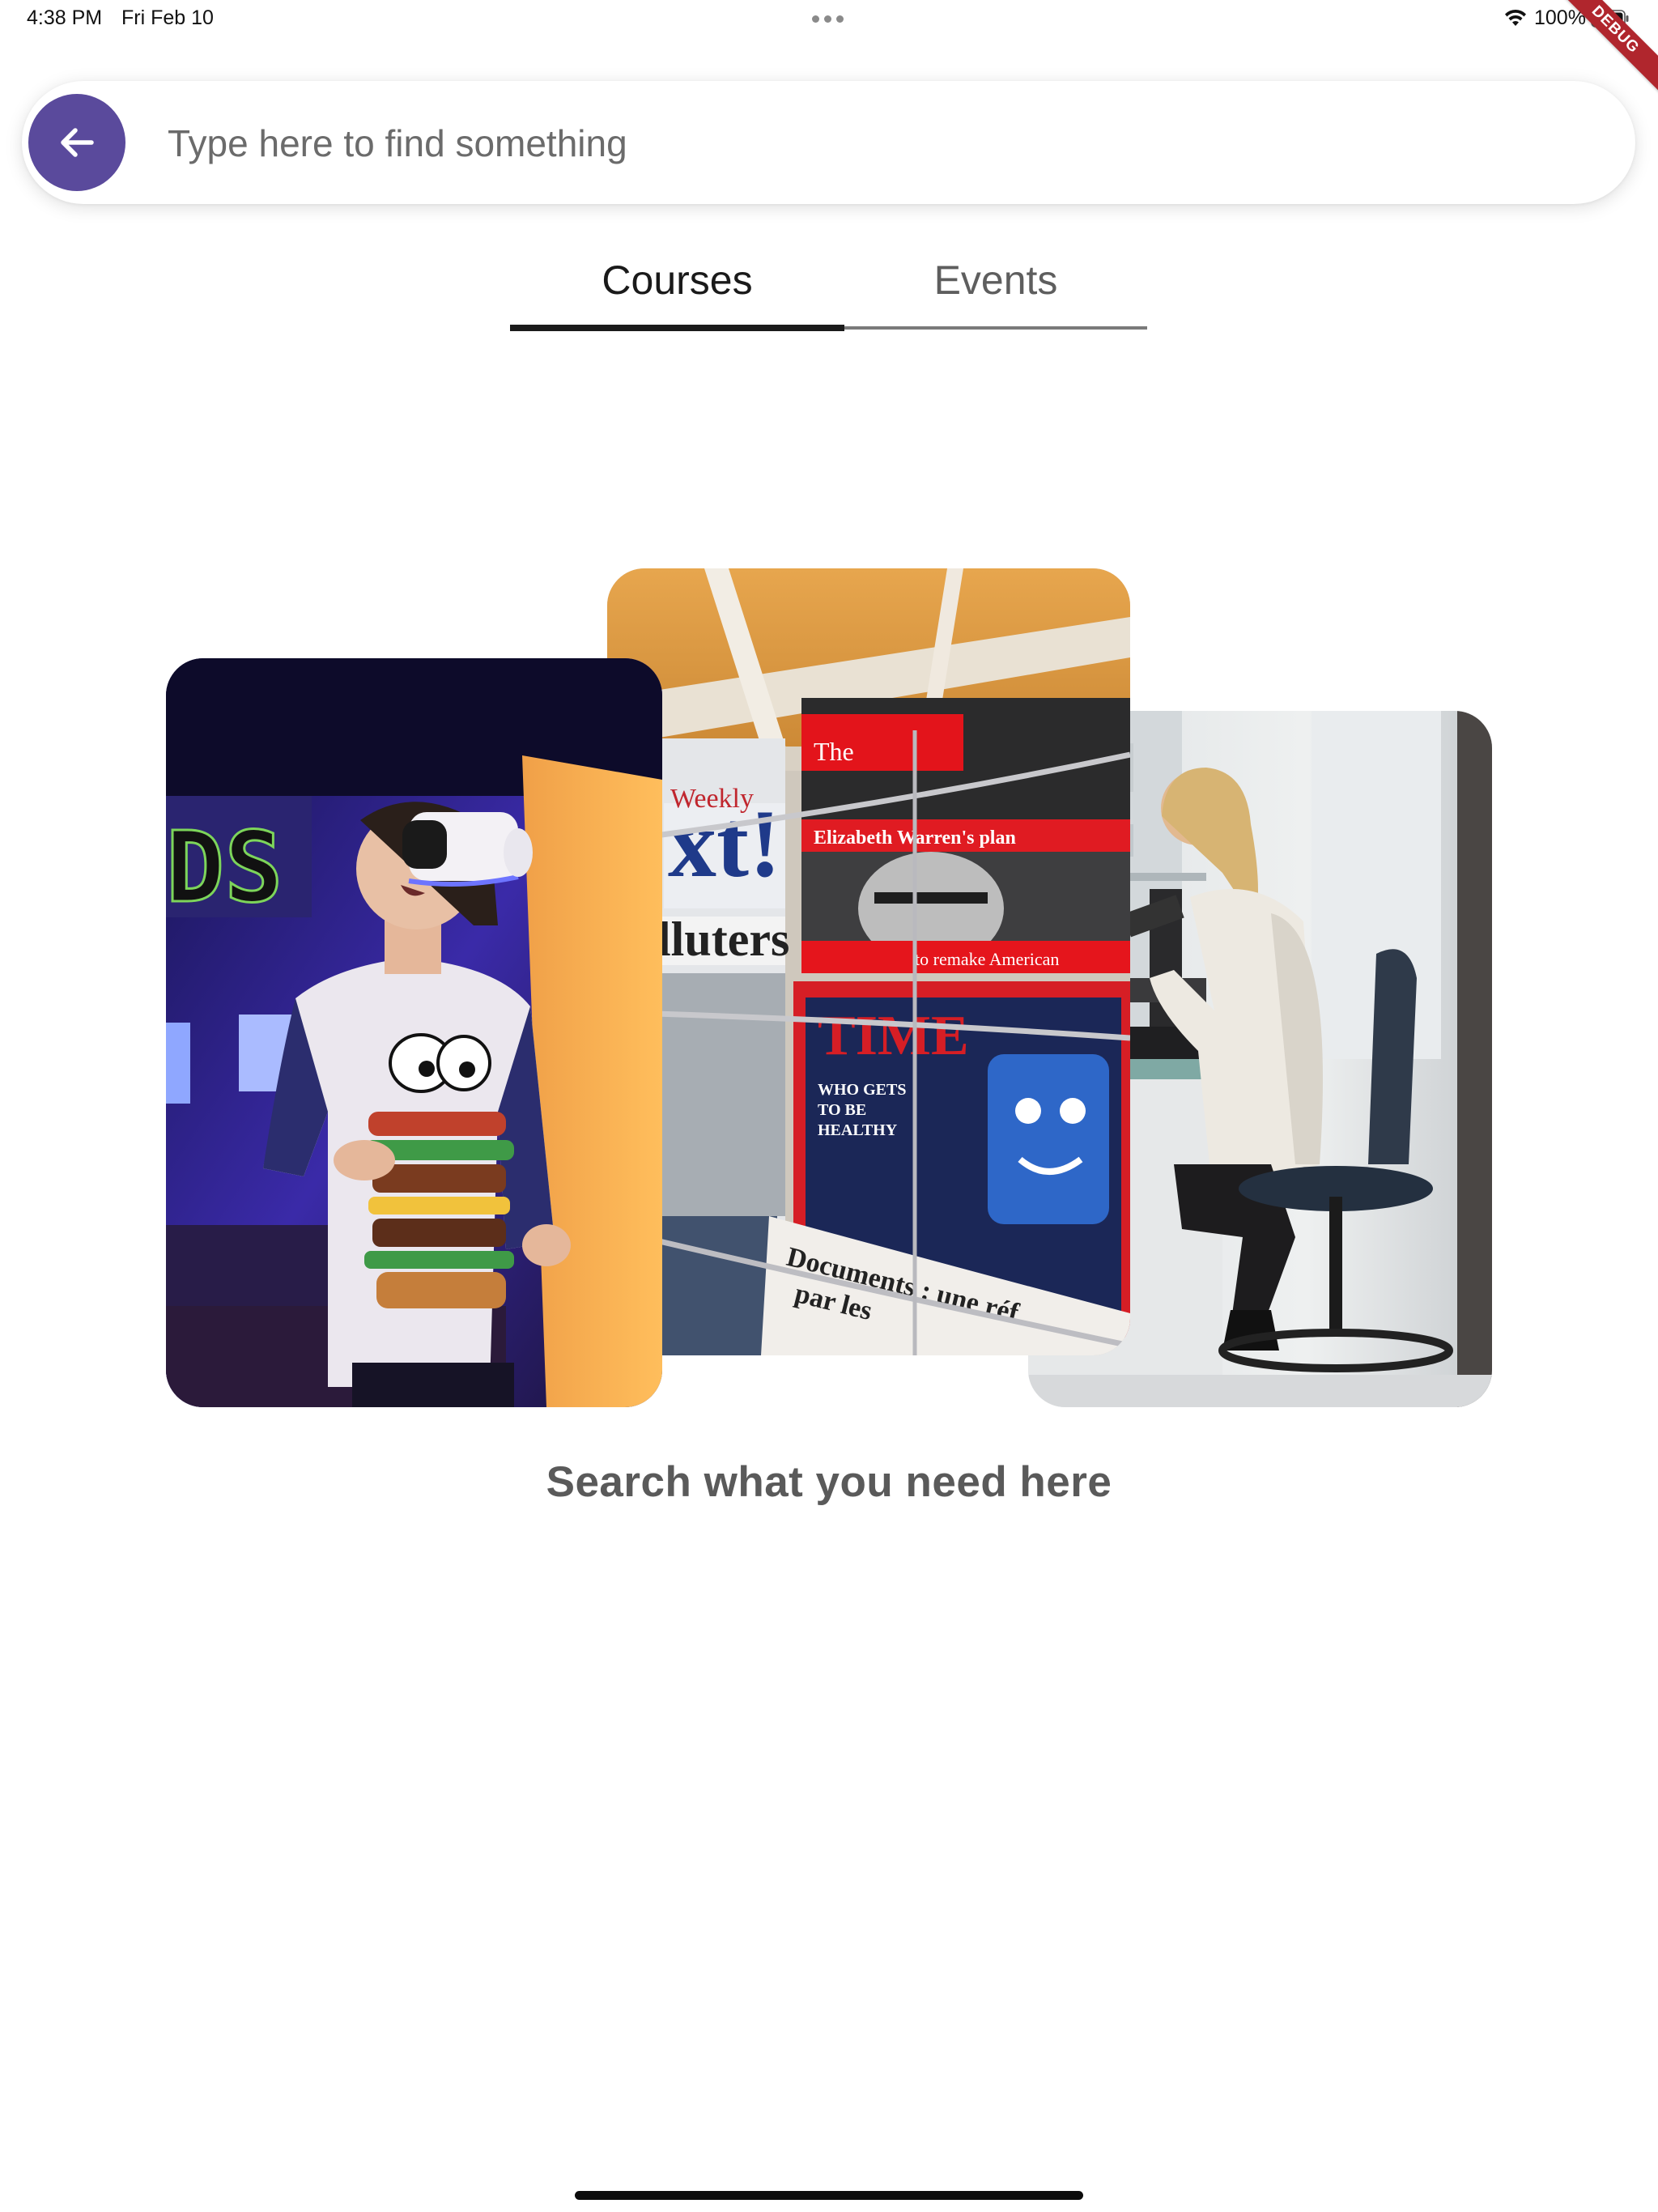 The width and height of the screenshot is (1658, 2212). Describe the element at coordinates (834, 752) in the screenshot. I see `economist-logo: The` at that location.